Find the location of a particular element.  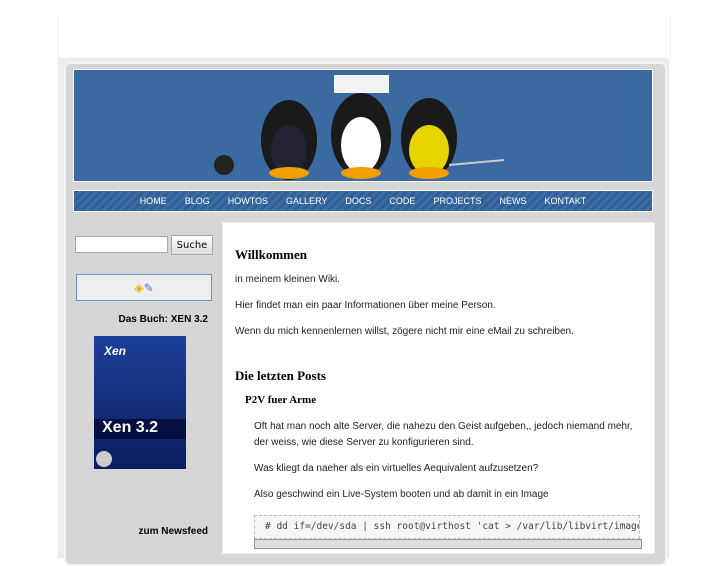

penguins-logo is located at coordinates (359, 127).